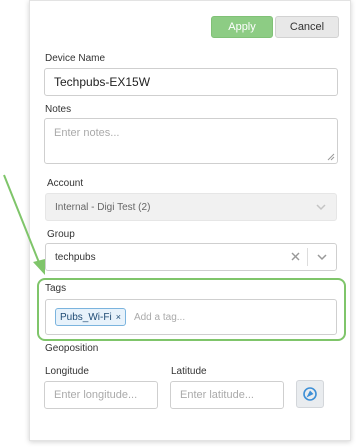 This screenshot has width=356, height=447. Describe the element at coordinates (191, 207) in the screenshot. I see `account-select: Internal - Digi Test (2)` at that location.